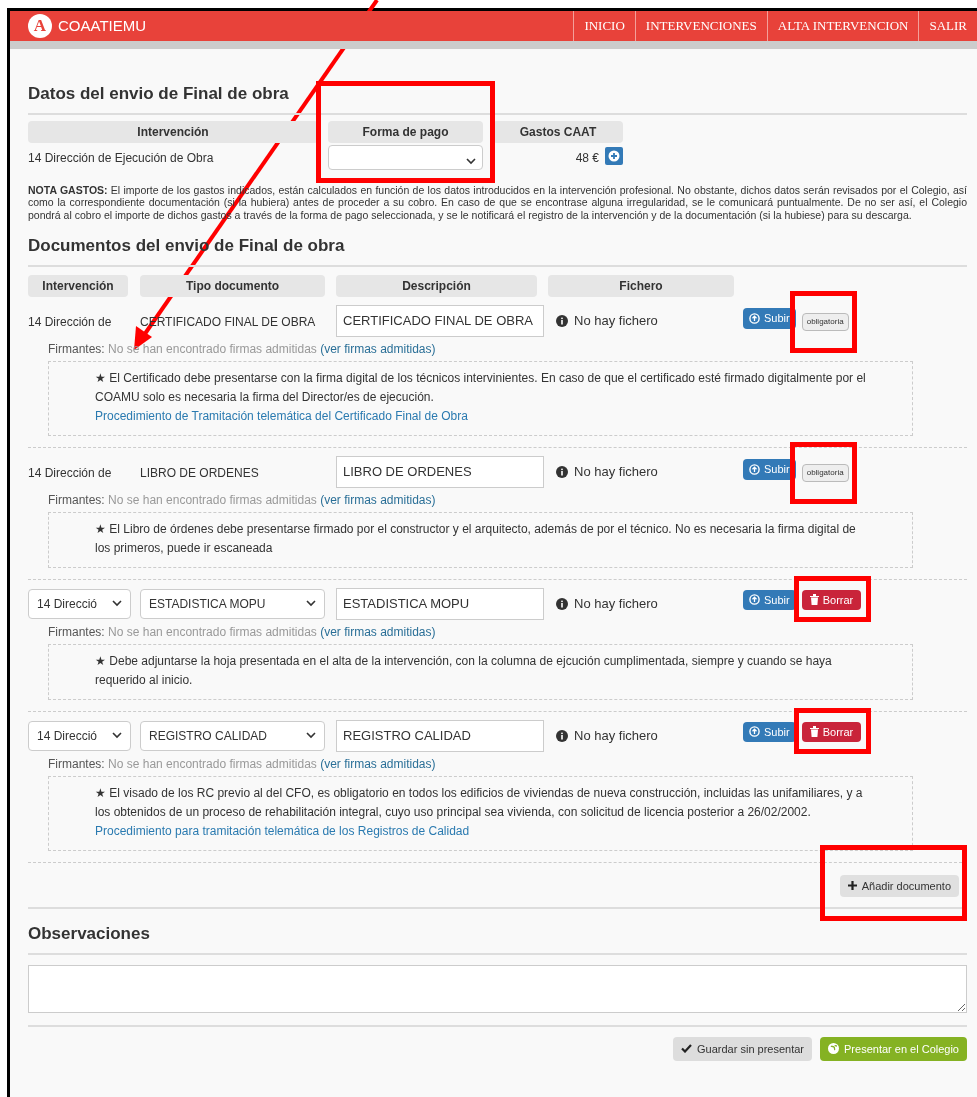  Describe the element at coordinates (497, 938) in the screenshot. I see `section-title: Observaciones` at that location.